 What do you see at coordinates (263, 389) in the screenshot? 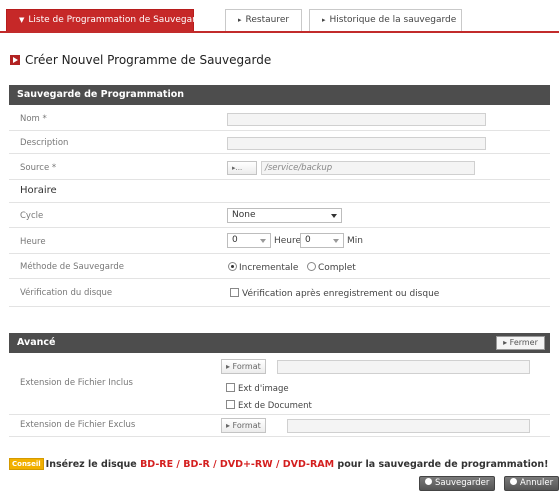
I see `ext-image-label: Ext d'image` at bounding box center [263, 389].